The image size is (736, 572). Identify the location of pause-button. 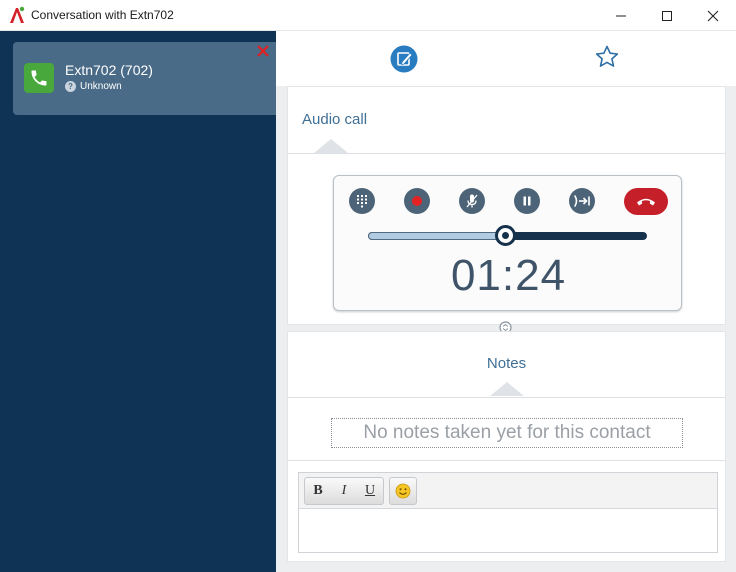
(527, 201).